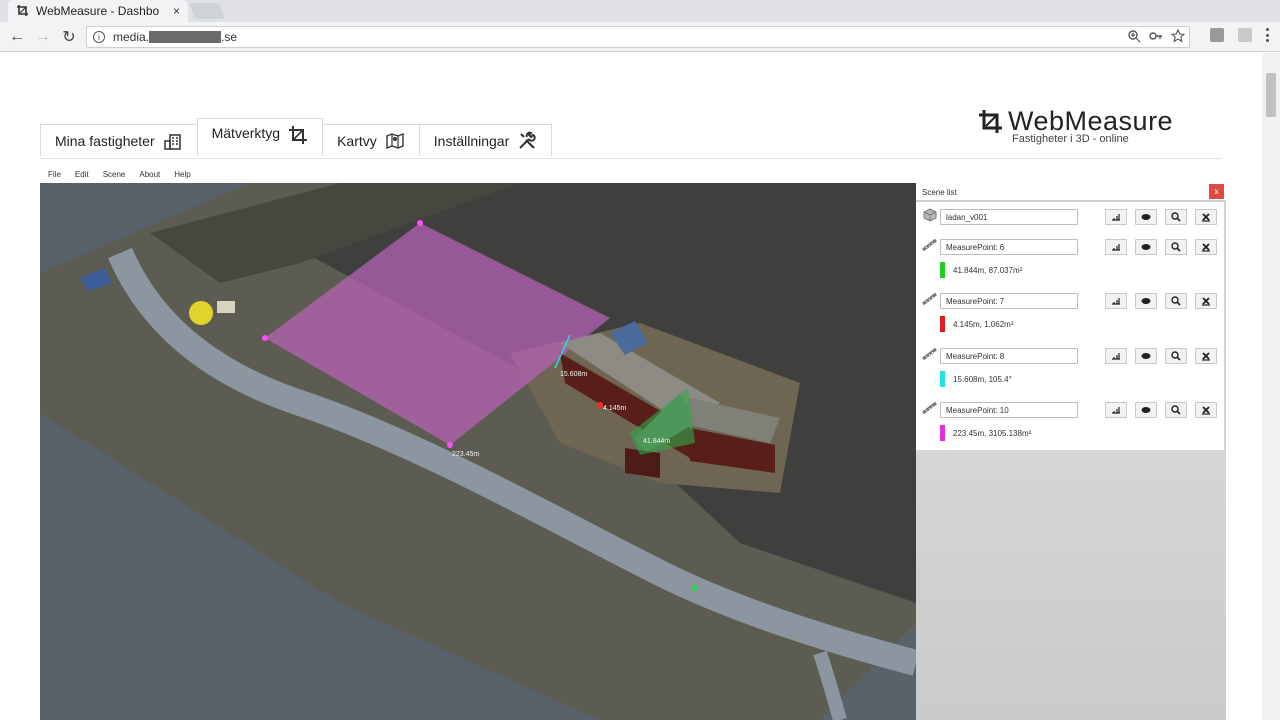 Image resolution: width=1280 pixels, height=720 pixels. What do you see at coordinates (485, 140) in the screenshot?
I see `tab-installningar: Inställningar` at bounding box center [485, 140].